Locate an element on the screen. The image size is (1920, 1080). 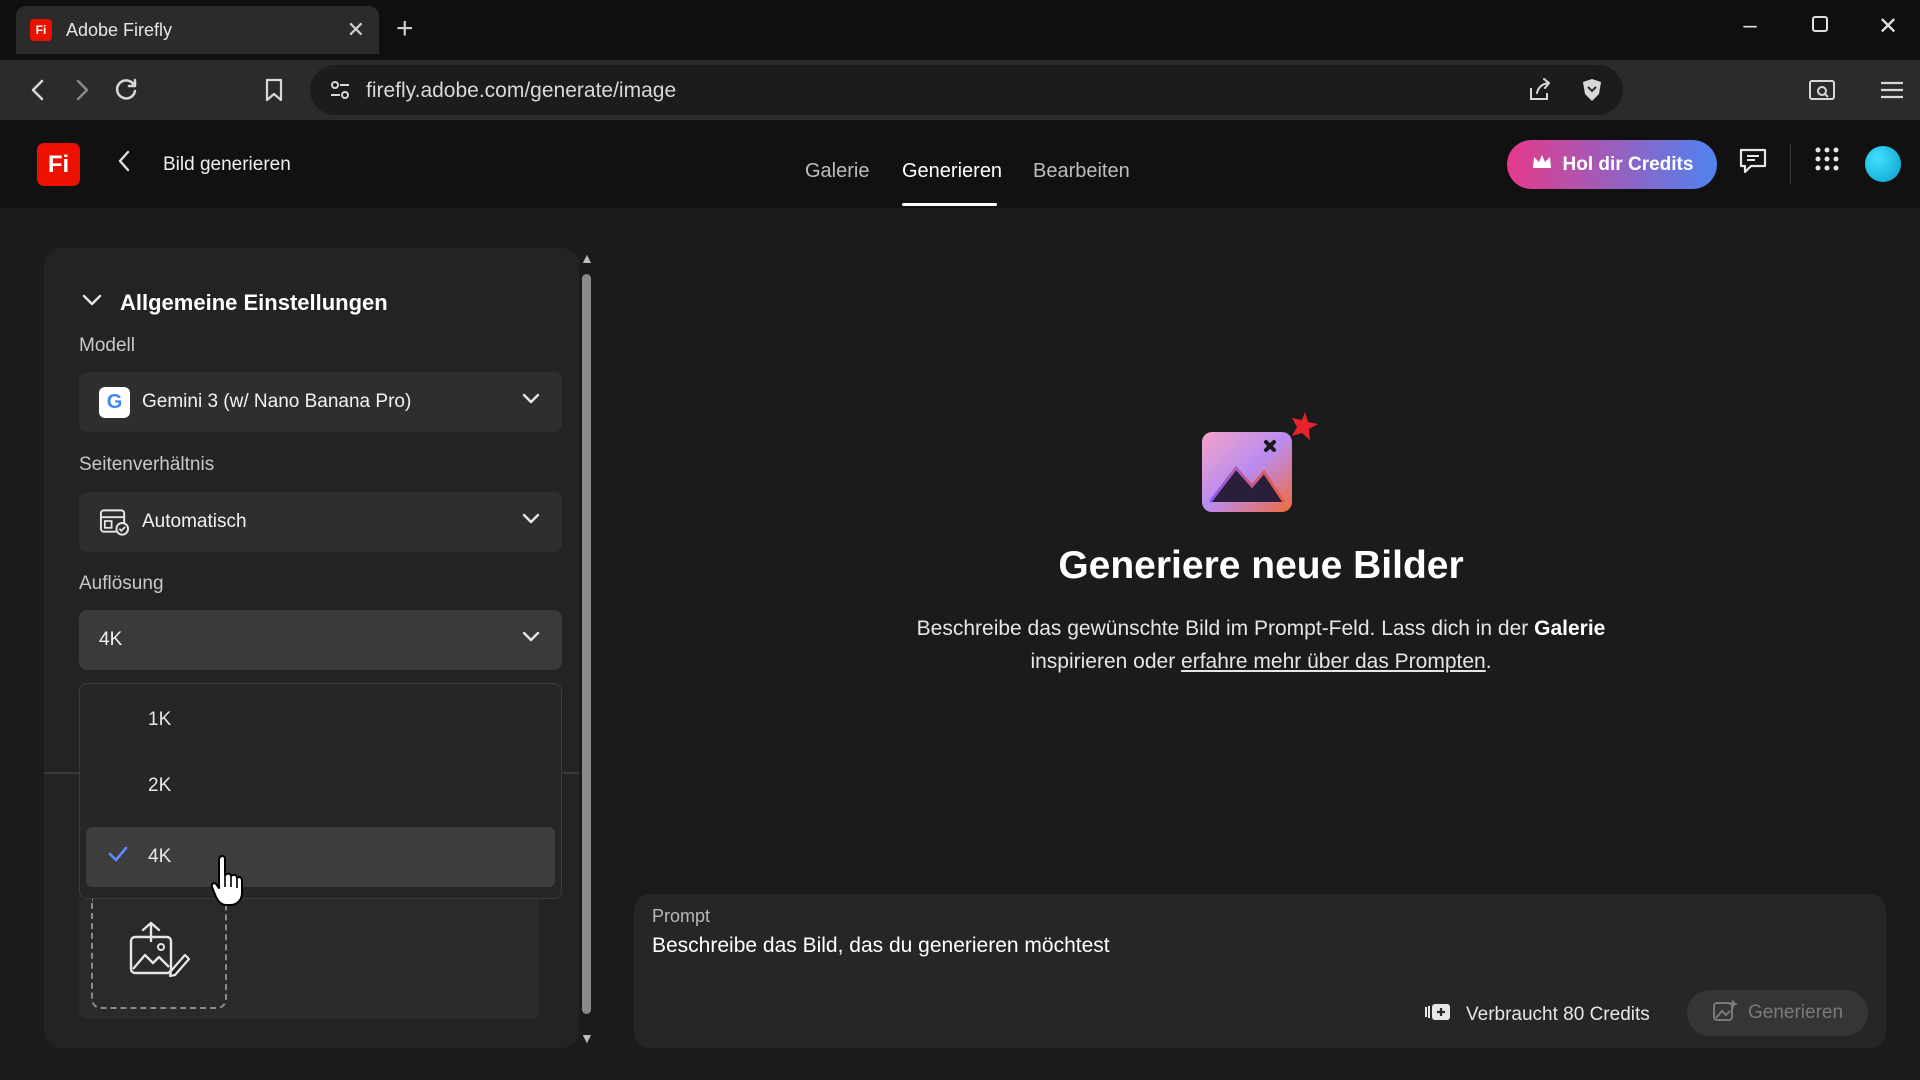
resolution-value: 4K is located at coordinates (111, 639).